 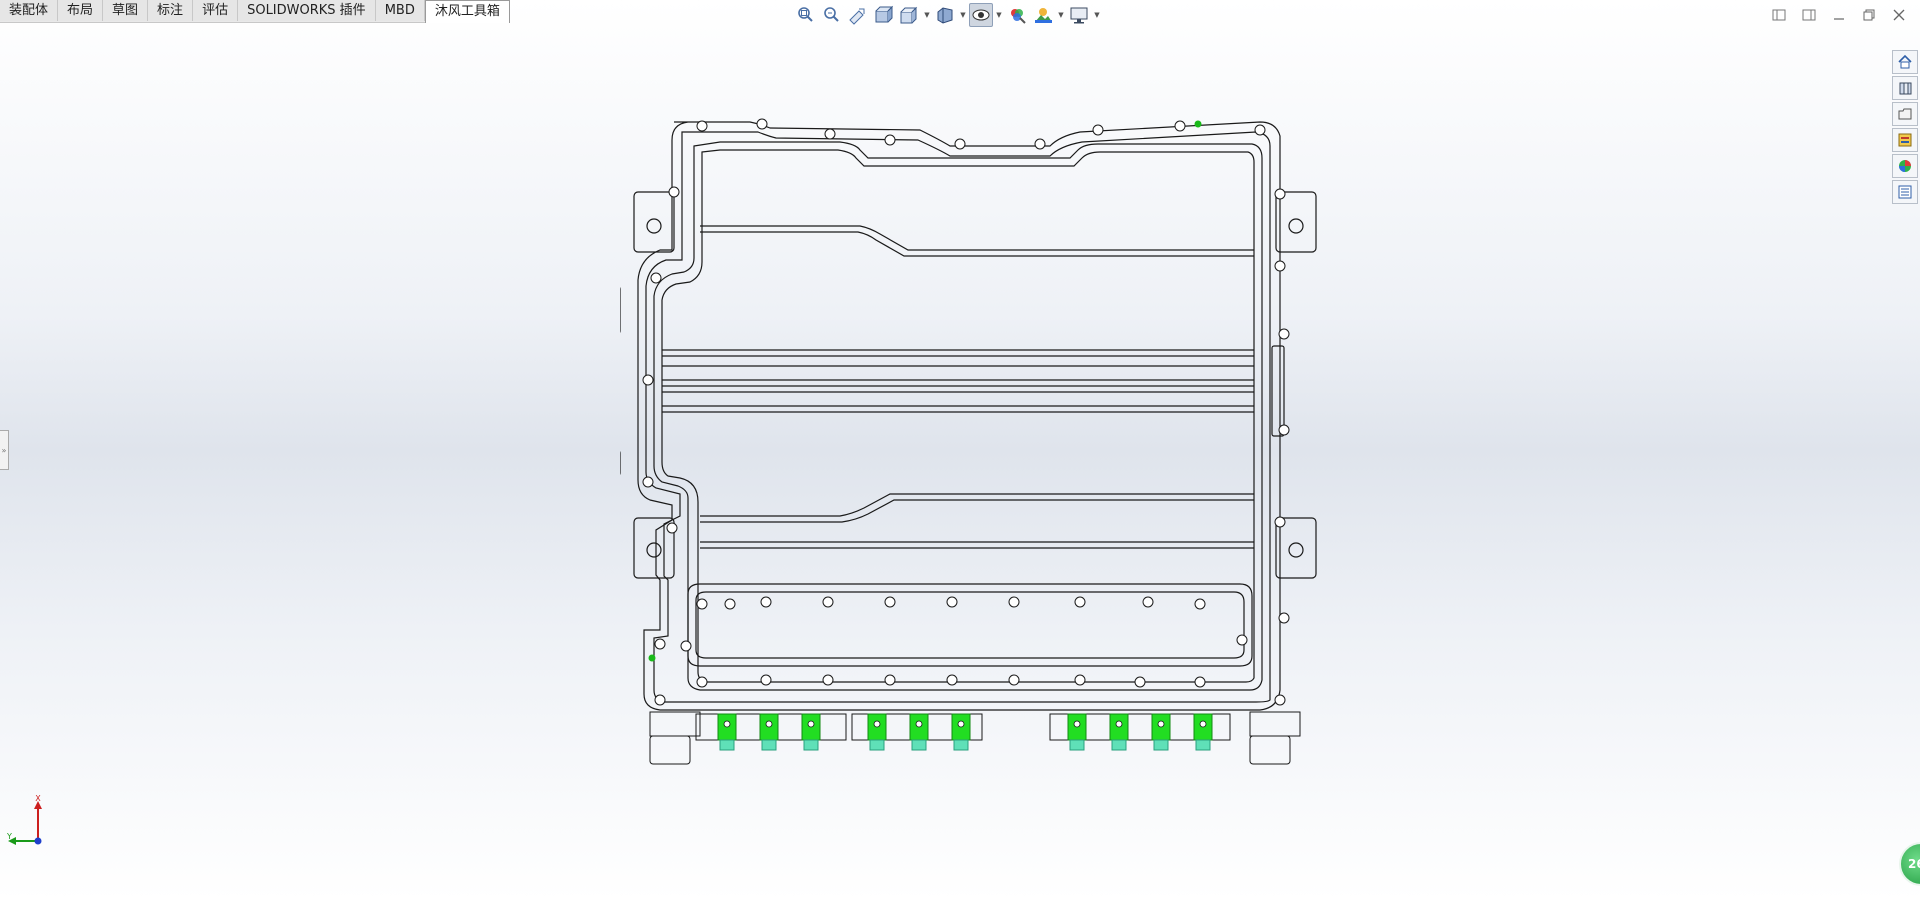 I want to click on zoom-to-area-icon, so click(x=831, y=15).